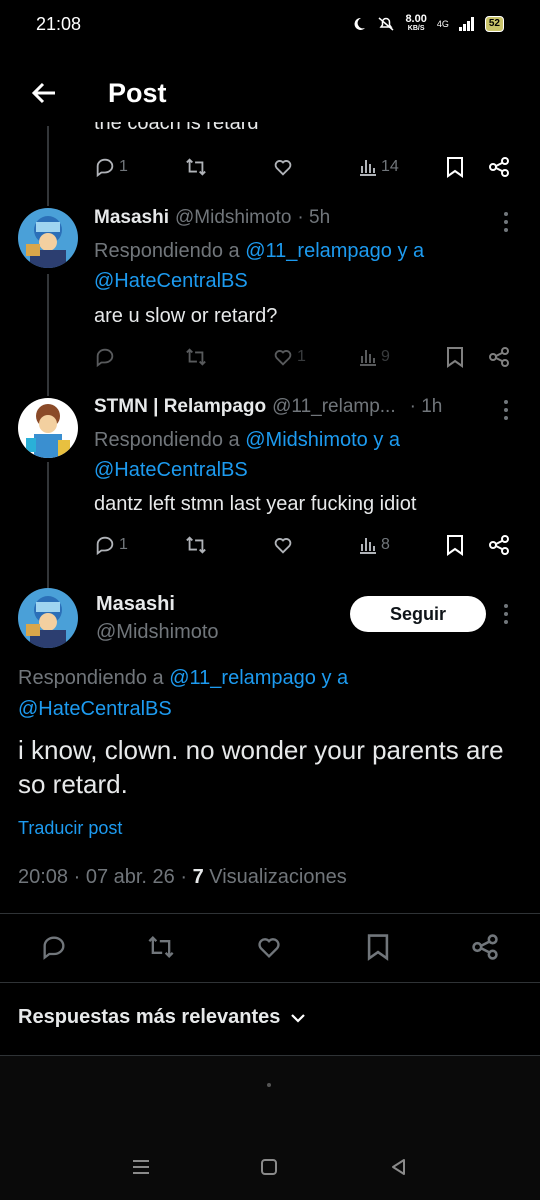 The width and height of the screenshot is (540, 1200). I want to click on nav-back-button, so click(399, 1167).